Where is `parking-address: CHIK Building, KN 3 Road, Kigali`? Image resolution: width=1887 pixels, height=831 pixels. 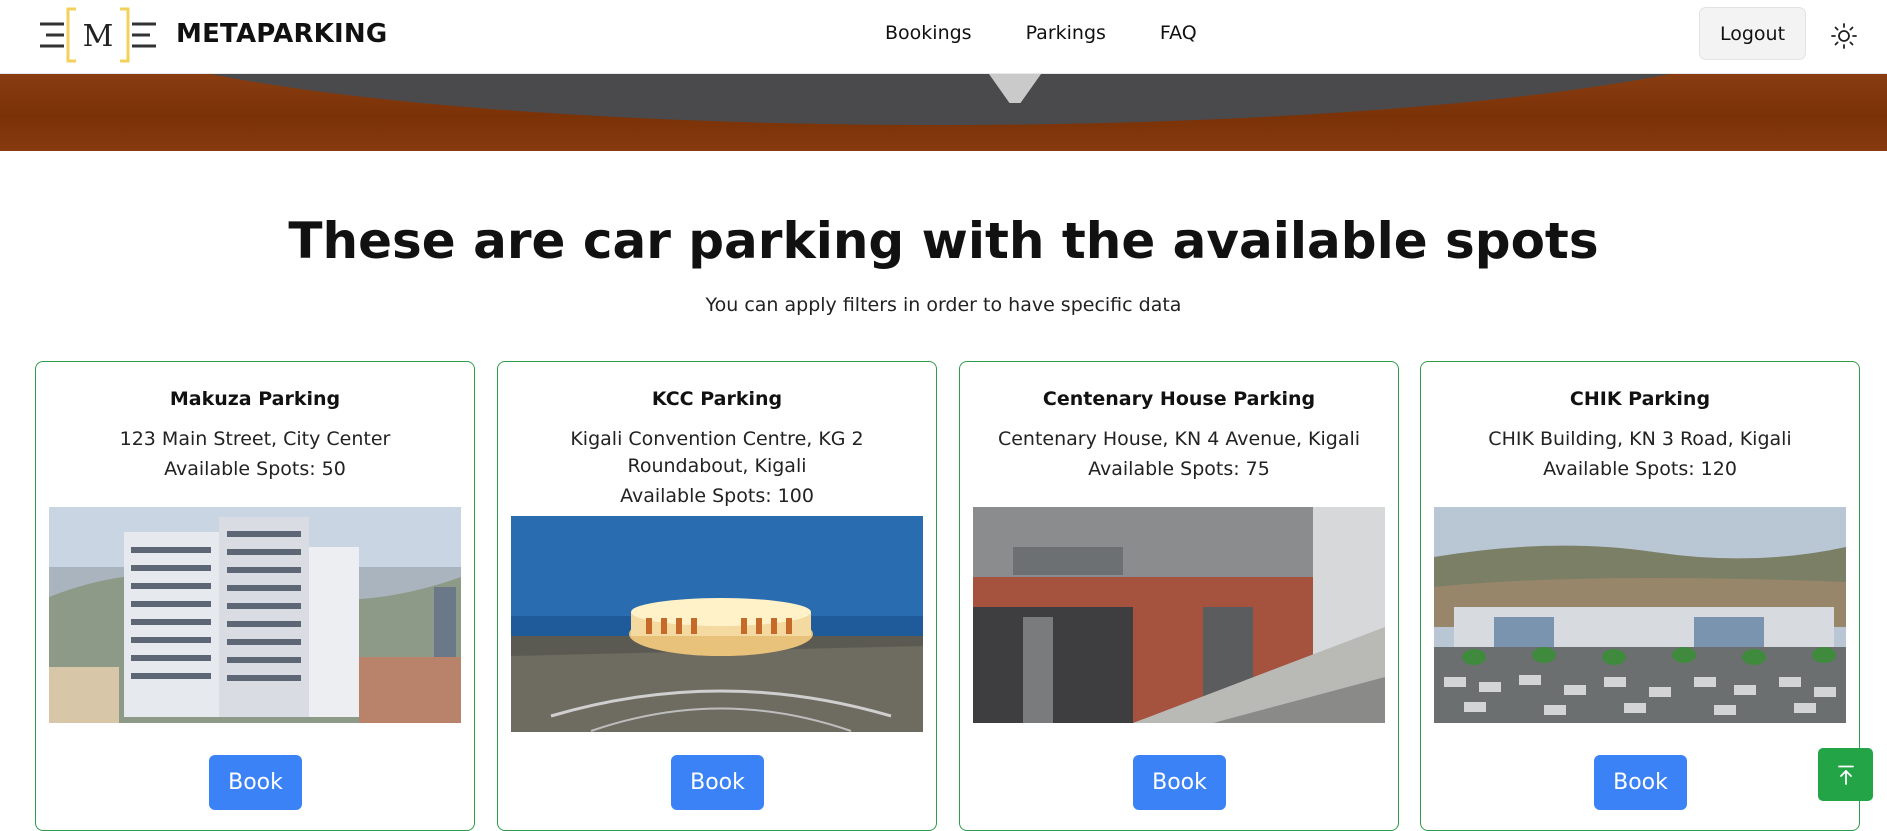
parking-address: CHIK Building, KN 3 Road, Kigali is located at coordinates (1640, 439).